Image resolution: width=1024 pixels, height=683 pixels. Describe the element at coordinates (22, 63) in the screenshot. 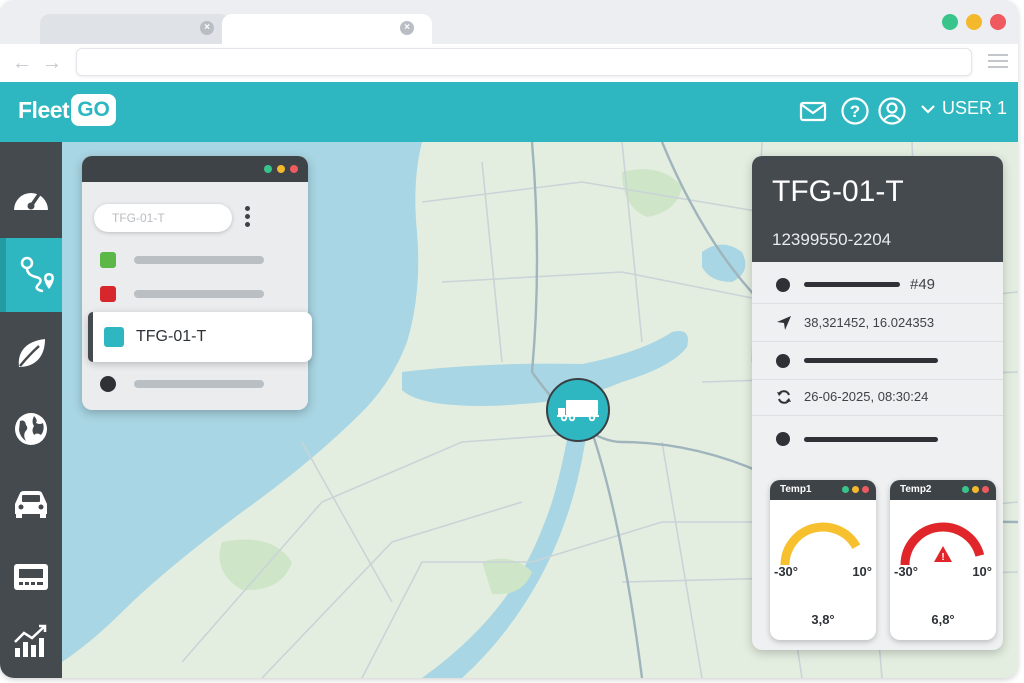

I see `back-arrow-icon: ←` at that location.